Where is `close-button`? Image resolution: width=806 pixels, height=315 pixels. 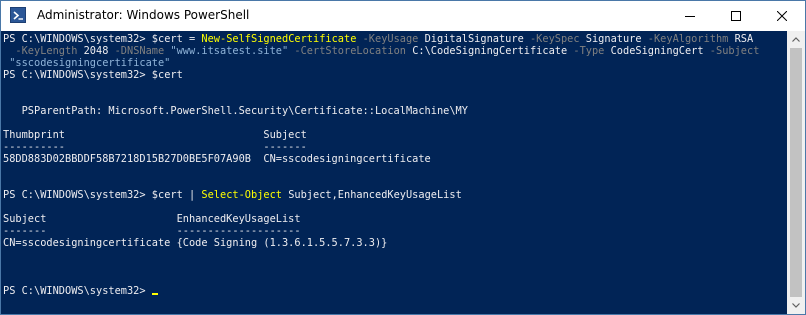
close-button is located at coordinates (782, 16).